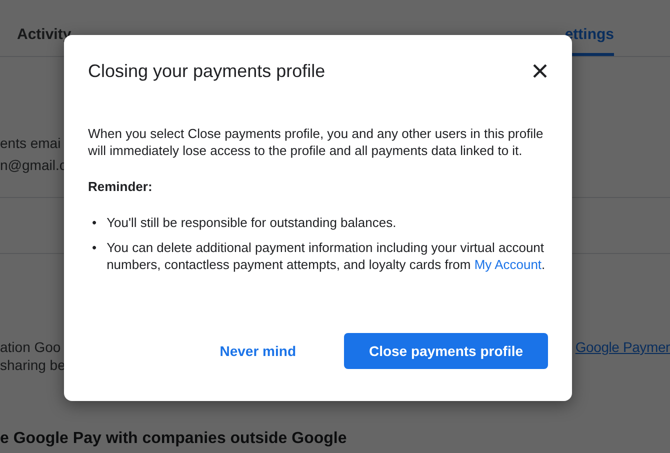 The height and width of the screenshot is (453, 670). What do you see at coordinates (30, 143) in the screenshot?
I see `email-label: ents emai` at bounding box center [30, 143].